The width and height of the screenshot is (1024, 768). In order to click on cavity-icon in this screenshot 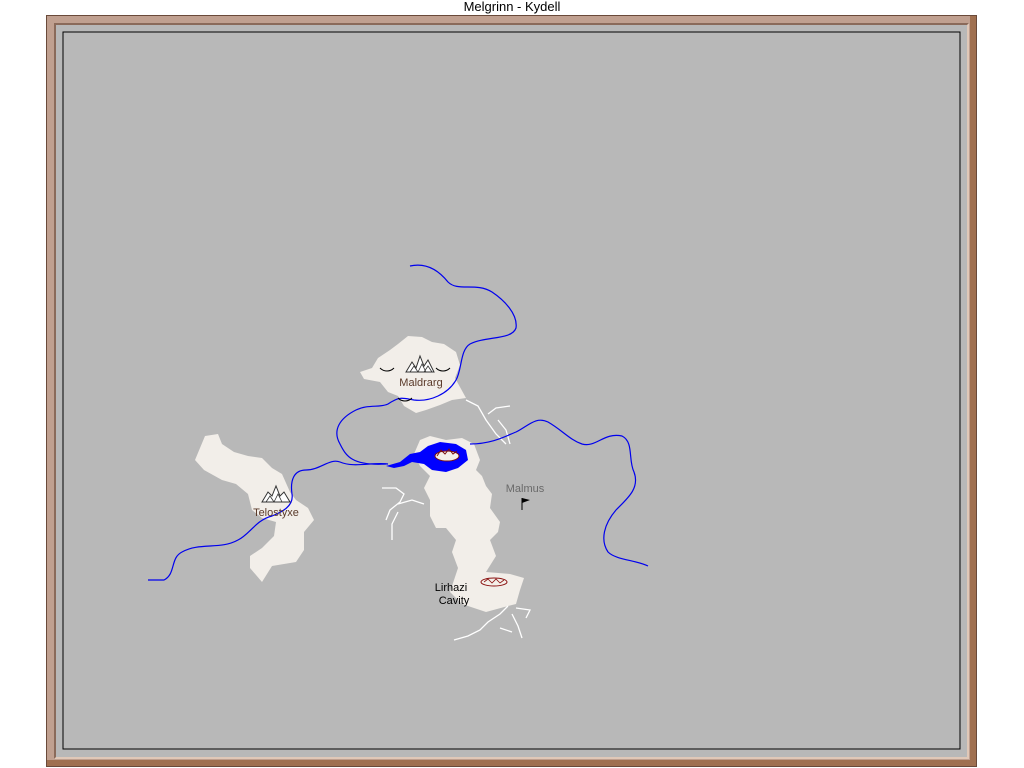, I will do `click(494, 582)`.